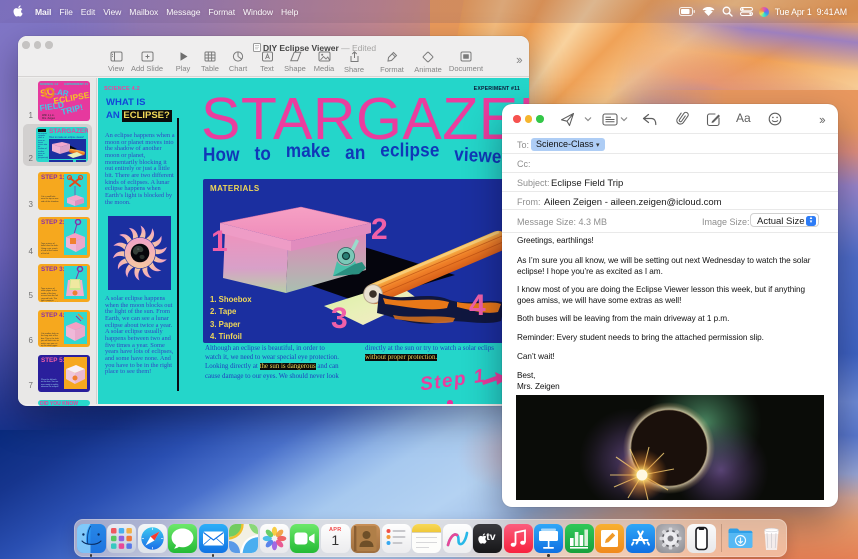 The image size is (858, 559). Describe the element at coordinates (219, 241) in the screenshot. I see `svg-text: 1` at that location.